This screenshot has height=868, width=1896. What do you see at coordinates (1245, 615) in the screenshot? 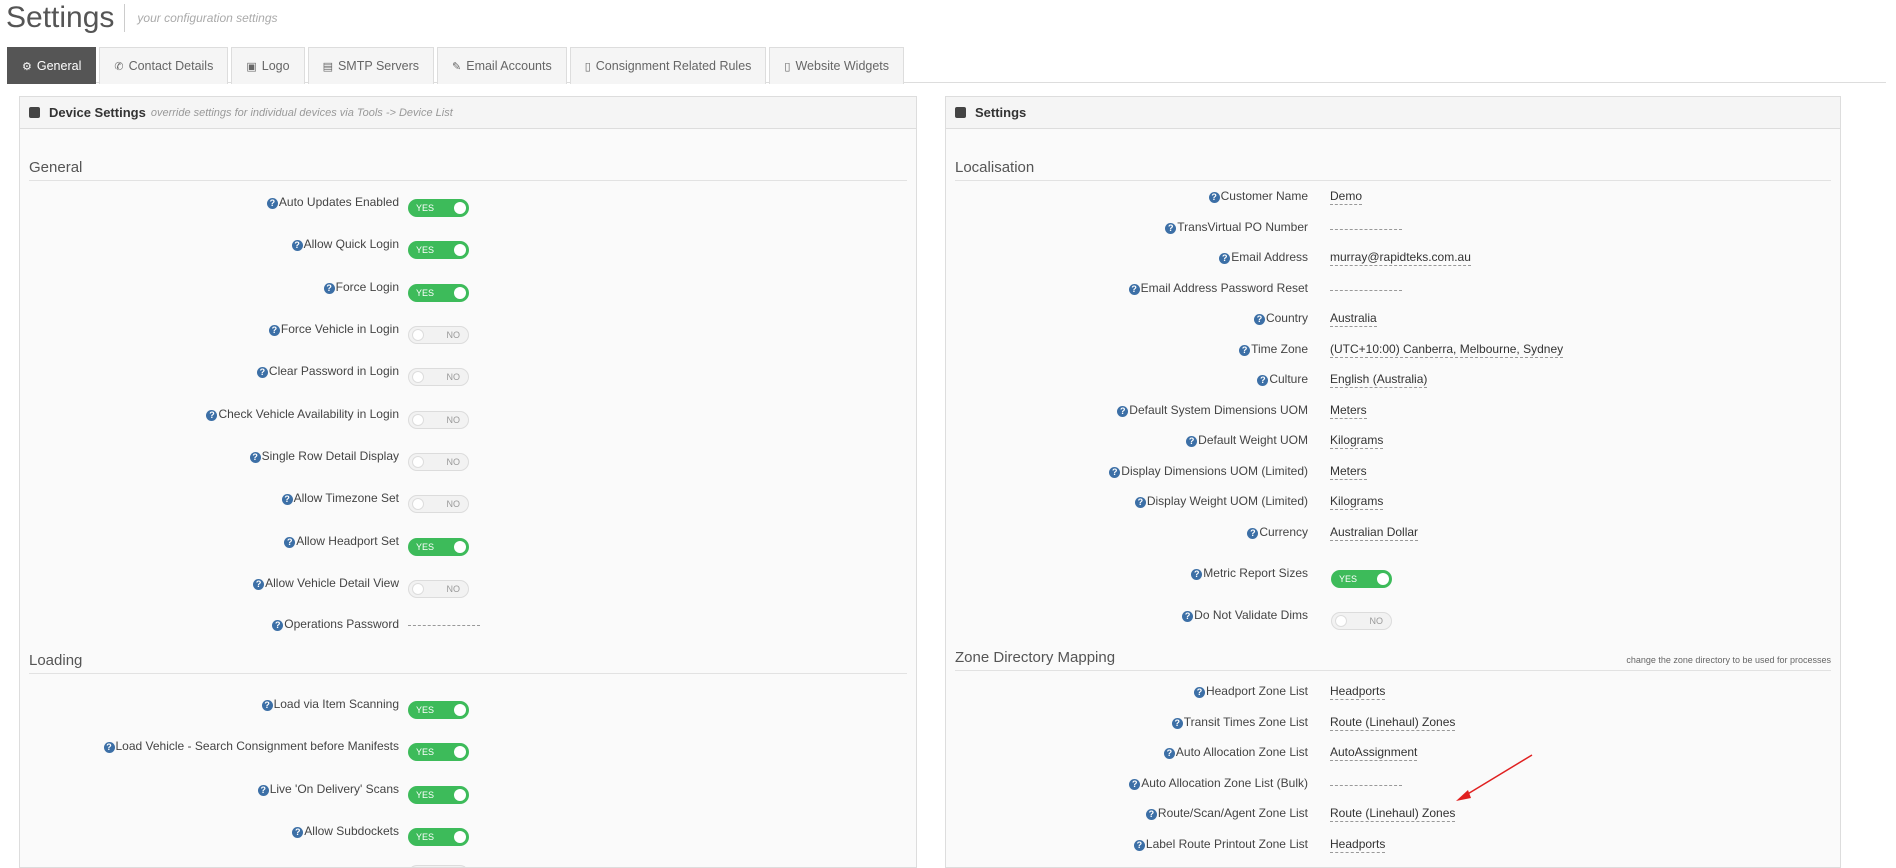
I see `setting-label: ? Do Not Validate Dims` at bounding box center [1245, 615].